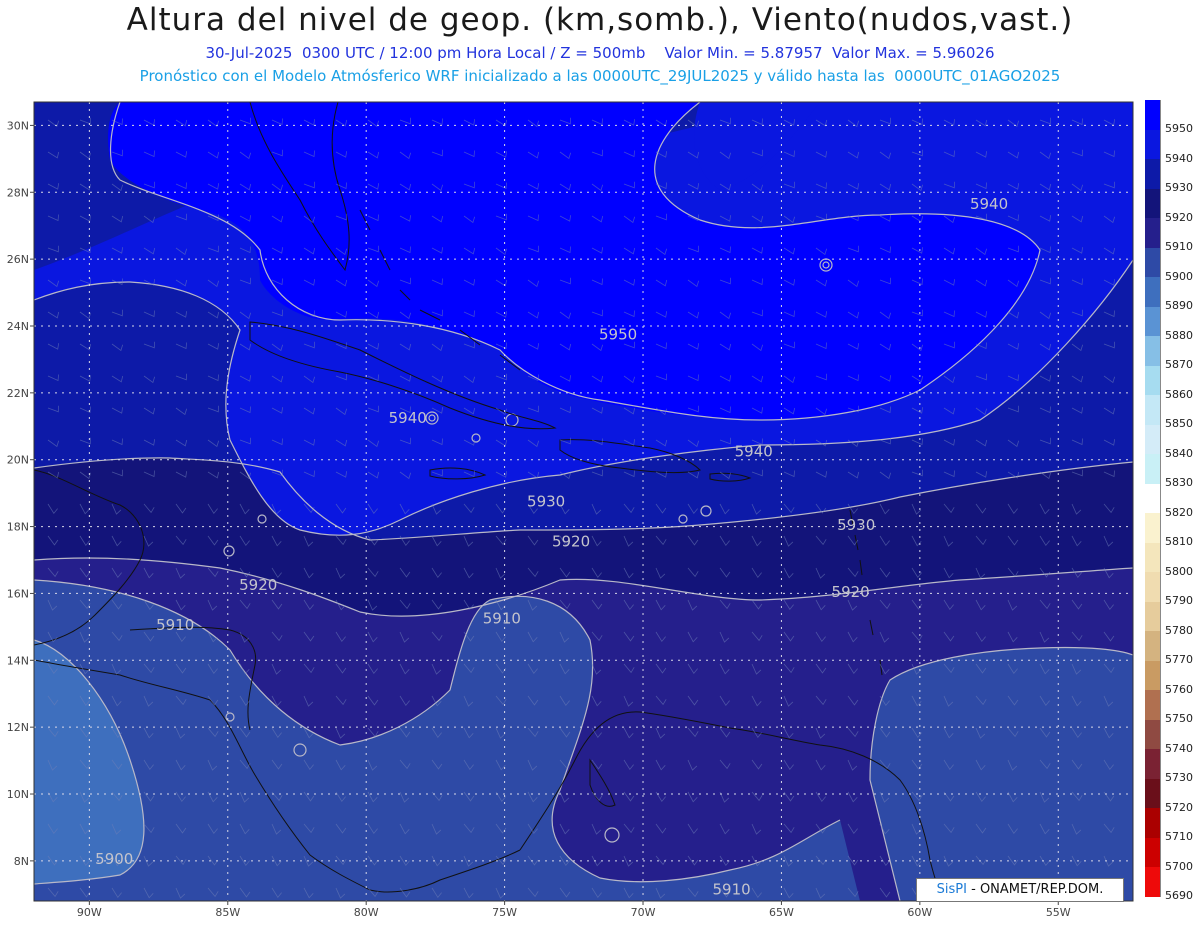 This screenshot has height=927, width=1200. What do you see at coordinates (1171, 176) in the screenshot?
I see `colorbar-level: 5930` at bounding box center [1171, 176].